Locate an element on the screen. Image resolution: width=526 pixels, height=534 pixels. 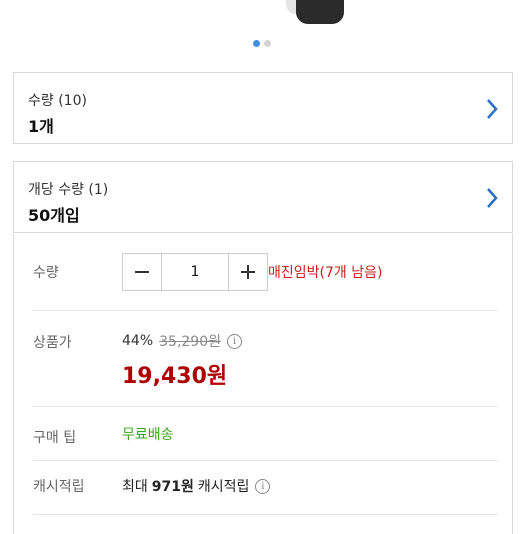
cash-prefix: 최대 is located at coordinates (135, 487).